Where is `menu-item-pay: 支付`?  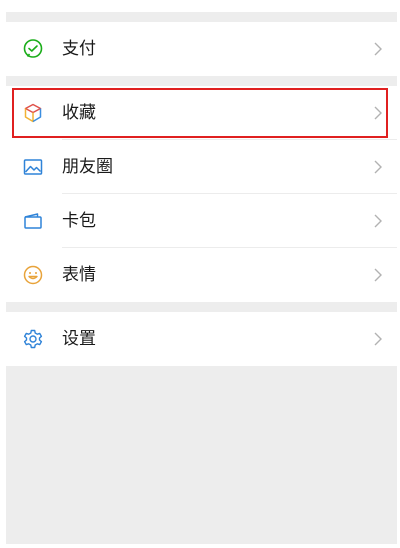 menu-item-pay: 支付 is located at coordinates (201, 49).